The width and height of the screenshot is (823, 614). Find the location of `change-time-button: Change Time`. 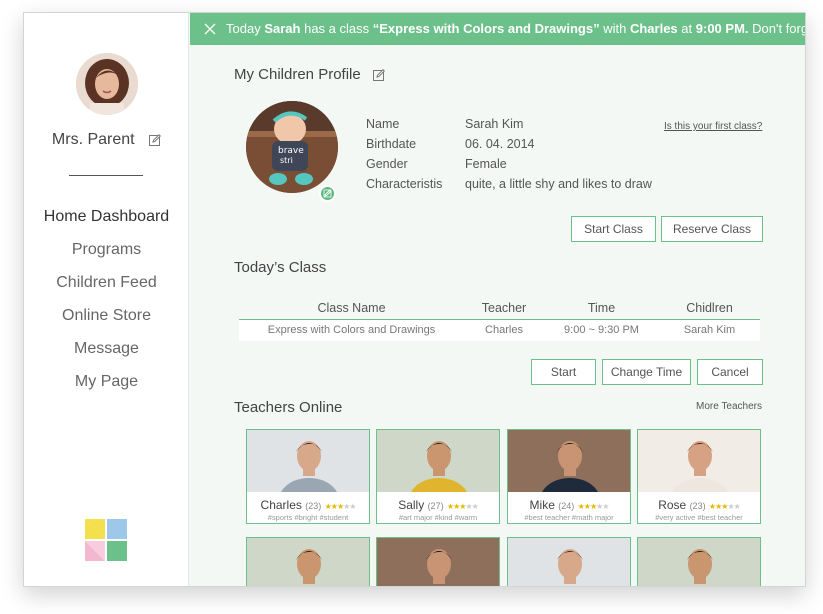

change-time-button: Change Time is located at coordinates (646, 372).